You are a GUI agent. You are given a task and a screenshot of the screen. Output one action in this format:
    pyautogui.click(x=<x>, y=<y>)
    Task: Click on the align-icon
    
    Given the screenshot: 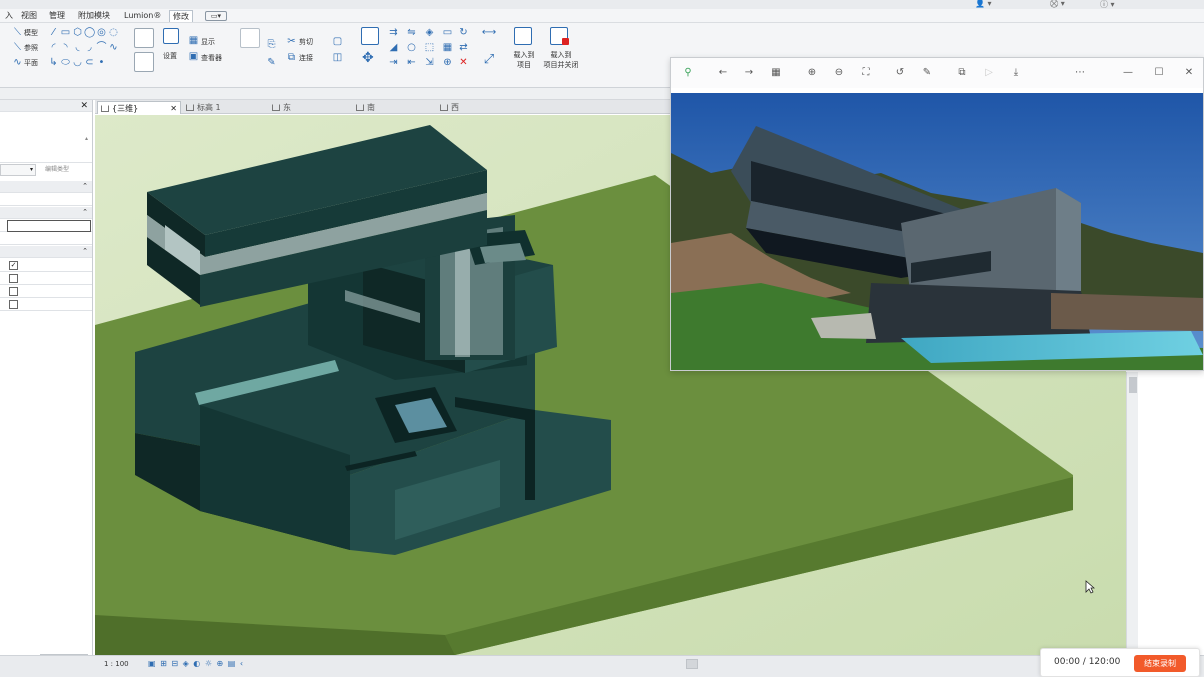 What is the action you would take?
    pyautogui.click(x=370, y=36)
    